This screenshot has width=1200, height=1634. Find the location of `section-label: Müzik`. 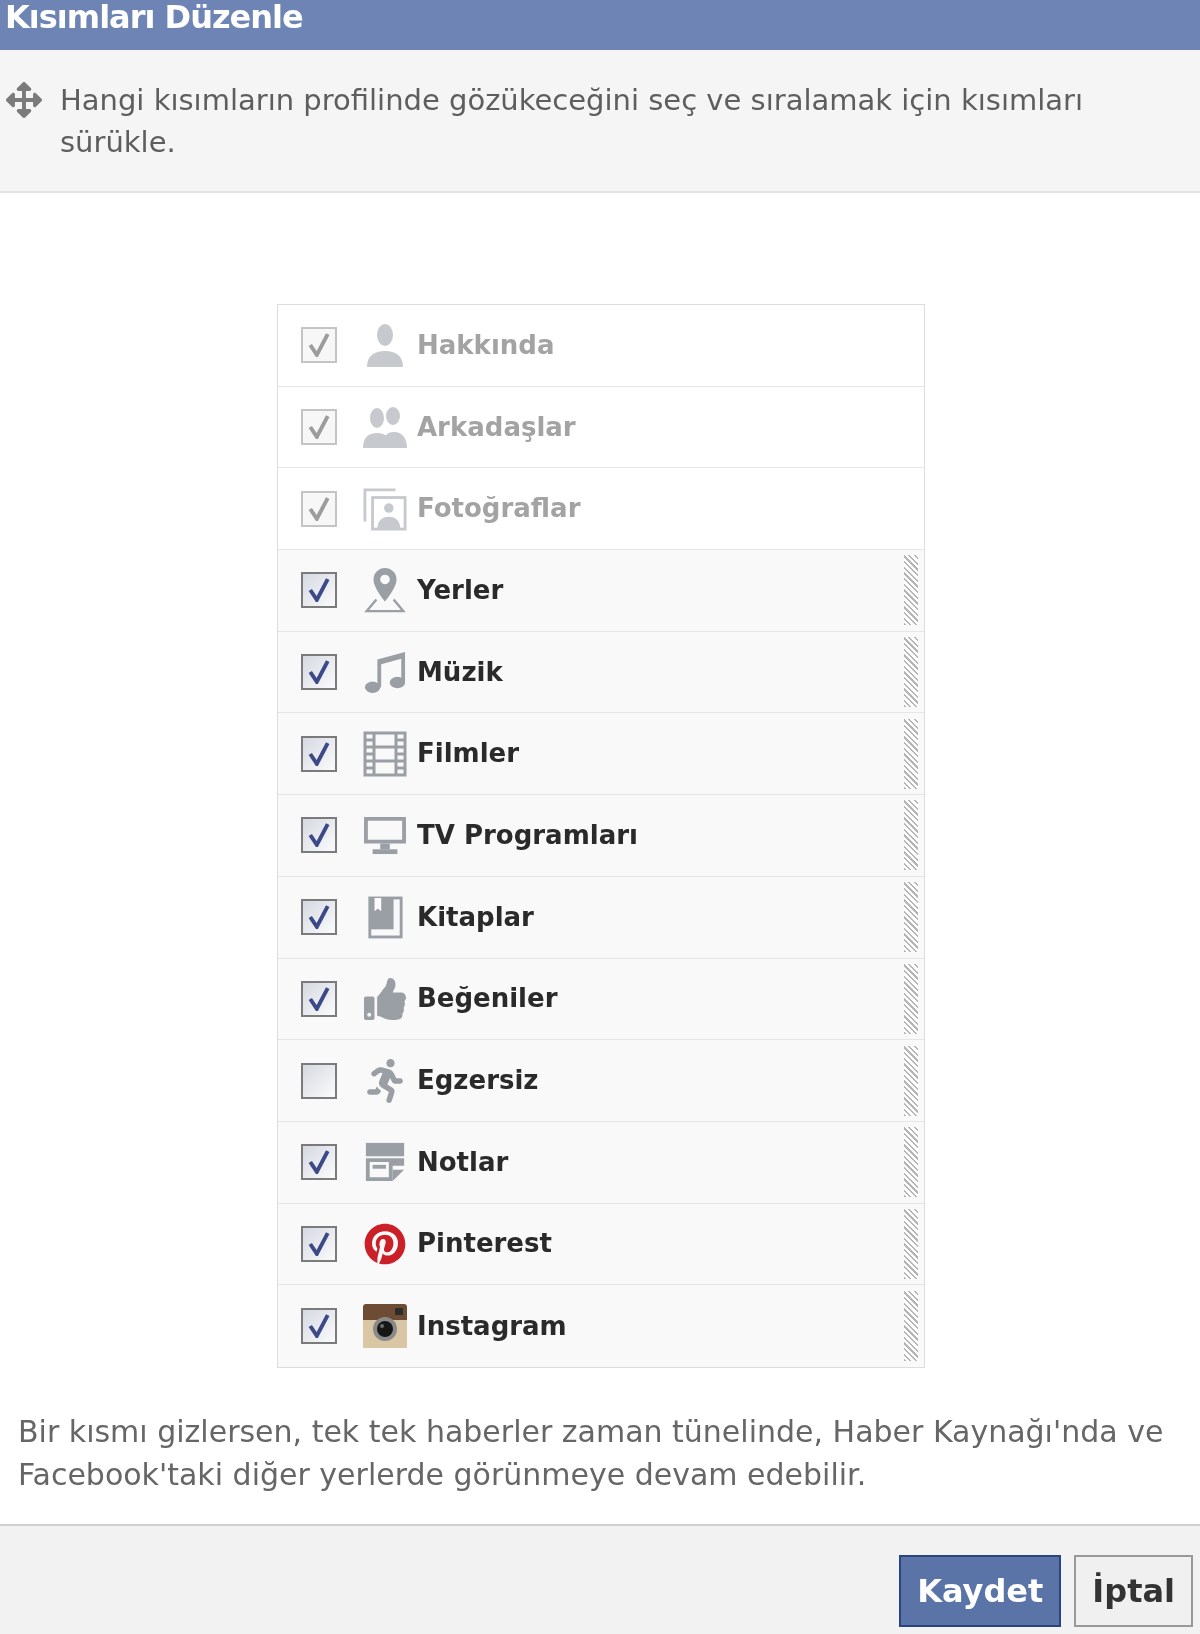

section-label: Müzik is located at coordinates (460, 672).